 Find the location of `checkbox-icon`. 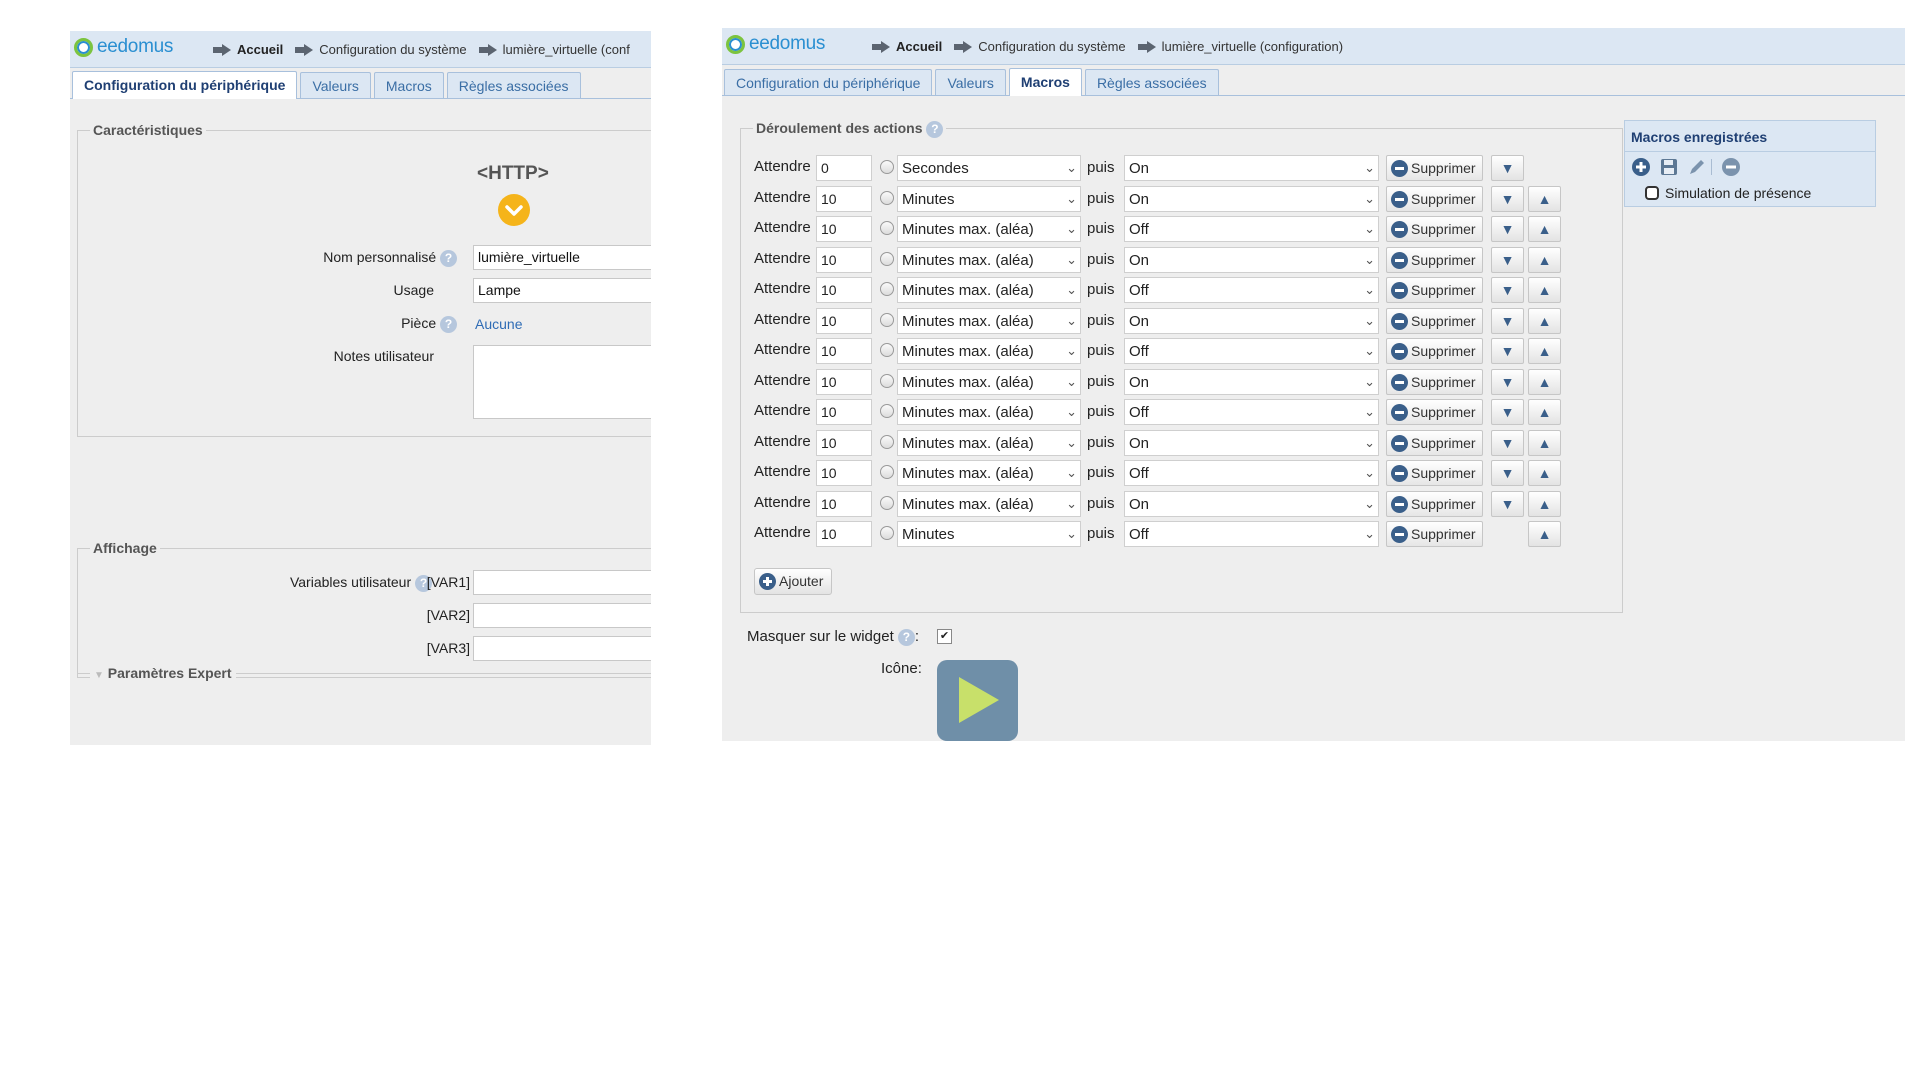

checkbox-icon is located at coordinates (1652, 193).